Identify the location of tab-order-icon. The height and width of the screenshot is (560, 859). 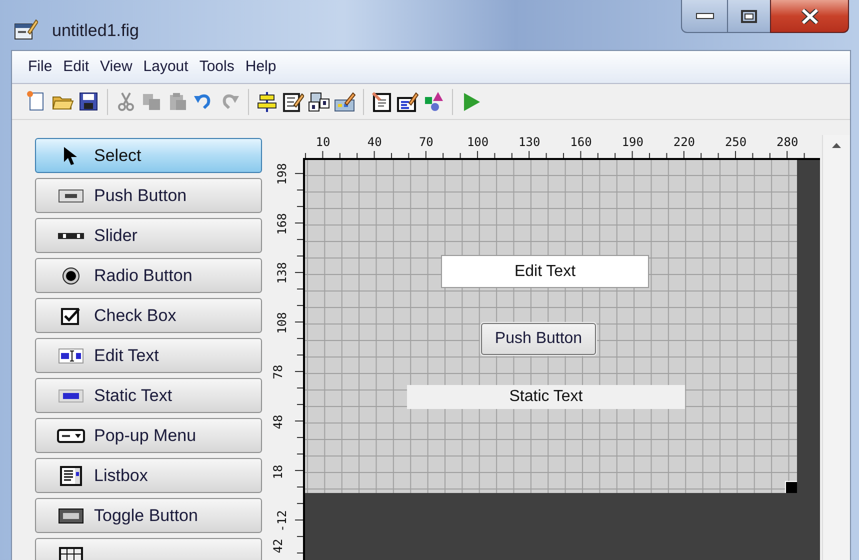
(319, 101).